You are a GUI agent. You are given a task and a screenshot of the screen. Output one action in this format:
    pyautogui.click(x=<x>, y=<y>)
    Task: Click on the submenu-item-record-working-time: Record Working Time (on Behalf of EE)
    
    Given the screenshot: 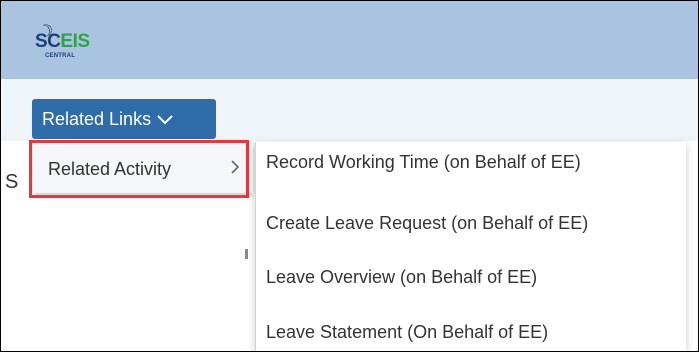 What is the action you would take?
    pyautogui.click(x=423, y=162)
    